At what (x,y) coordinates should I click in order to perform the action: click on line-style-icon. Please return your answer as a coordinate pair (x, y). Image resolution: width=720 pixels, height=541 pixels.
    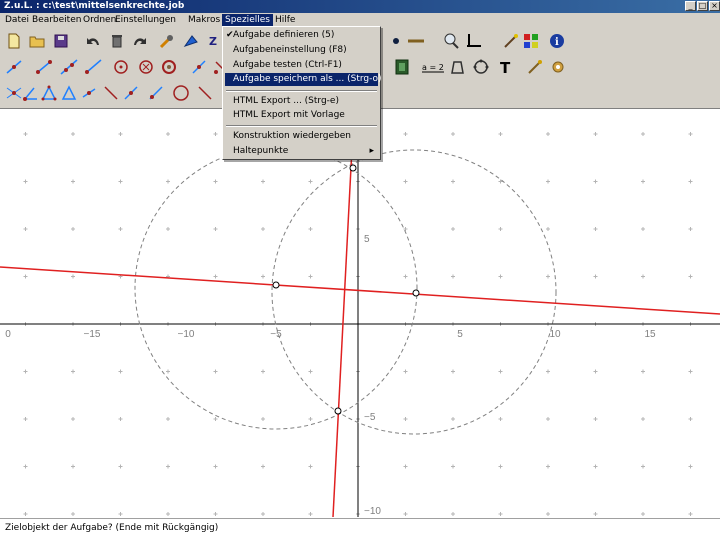
    Looking at the image, I should click on (416, 41).